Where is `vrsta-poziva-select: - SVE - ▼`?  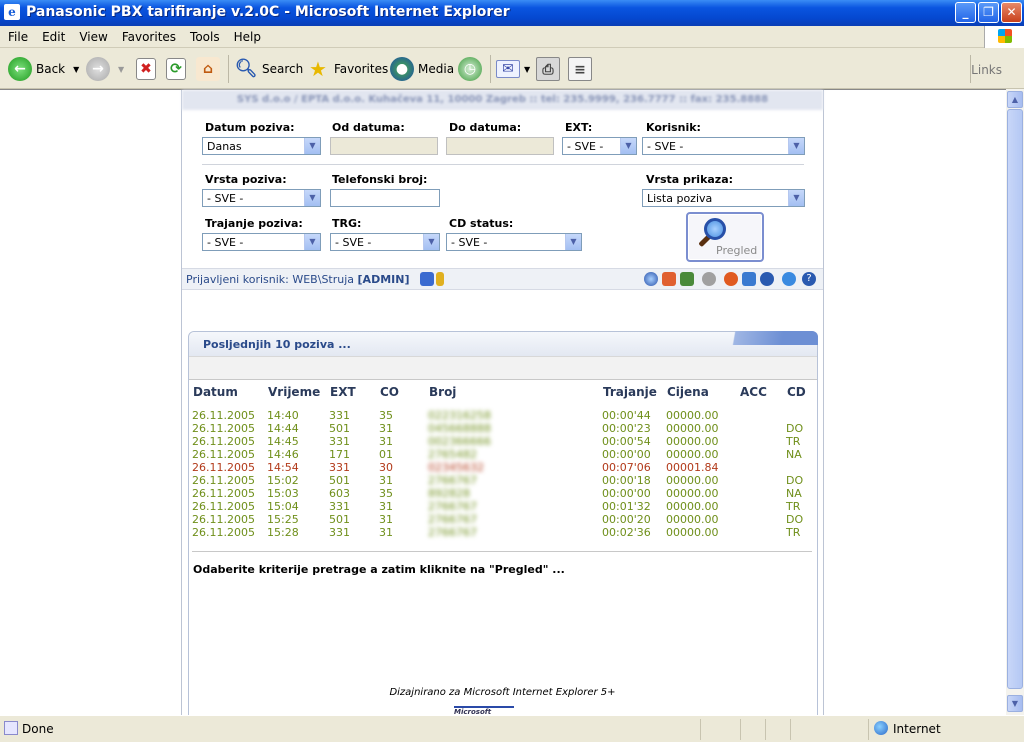
vrsta-poziva-select: - SVE - ▼ is located at coordinates (261, 198).